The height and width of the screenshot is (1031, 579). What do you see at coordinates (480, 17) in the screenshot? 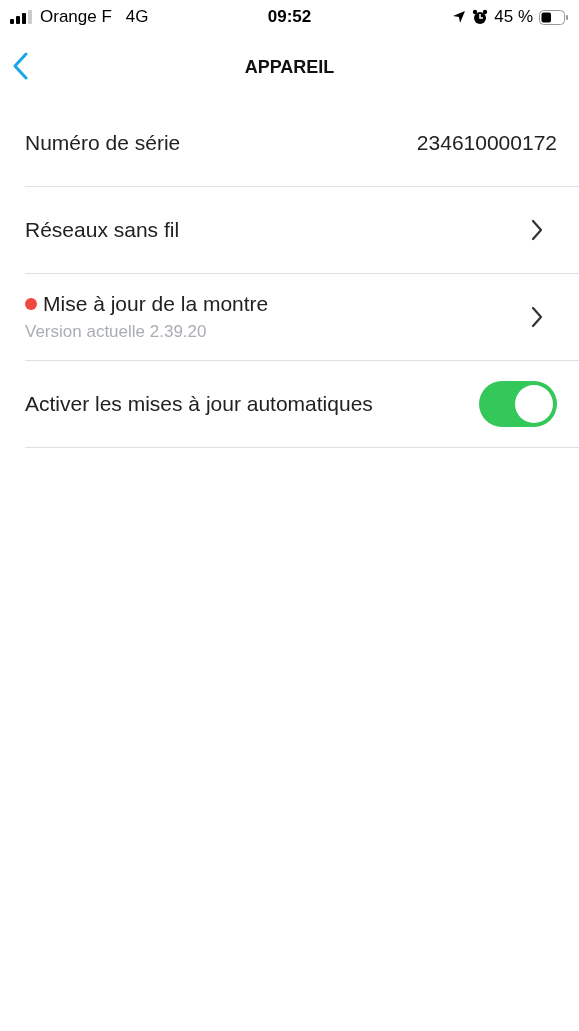
I see `alarm-clock-icon` at bounding box center [480, 17].